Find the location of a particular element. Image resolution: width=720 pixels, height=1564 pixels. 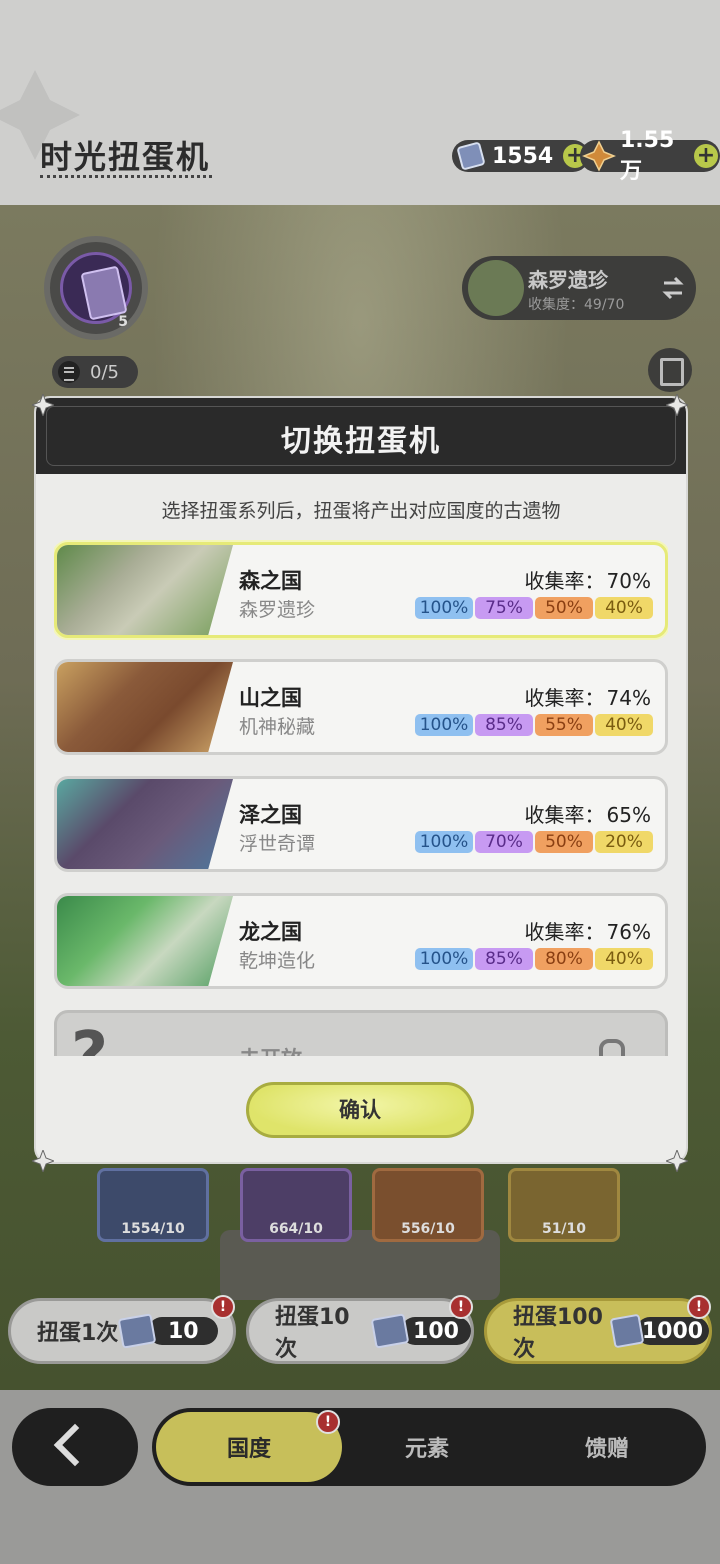

prize-count: 664/10 is located at coordinates (296, 1229).